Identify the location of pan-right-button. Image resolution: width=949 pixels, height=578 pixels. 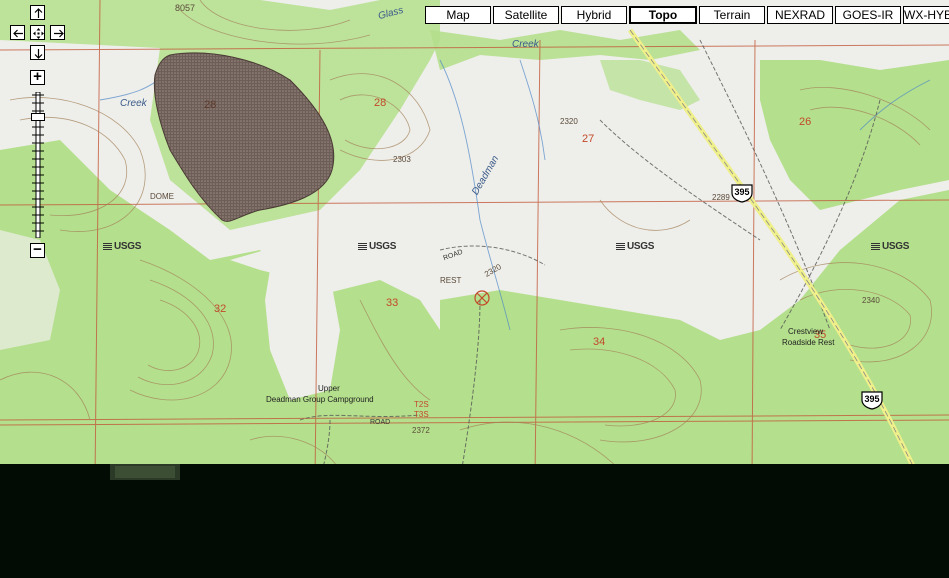
(57, 32).